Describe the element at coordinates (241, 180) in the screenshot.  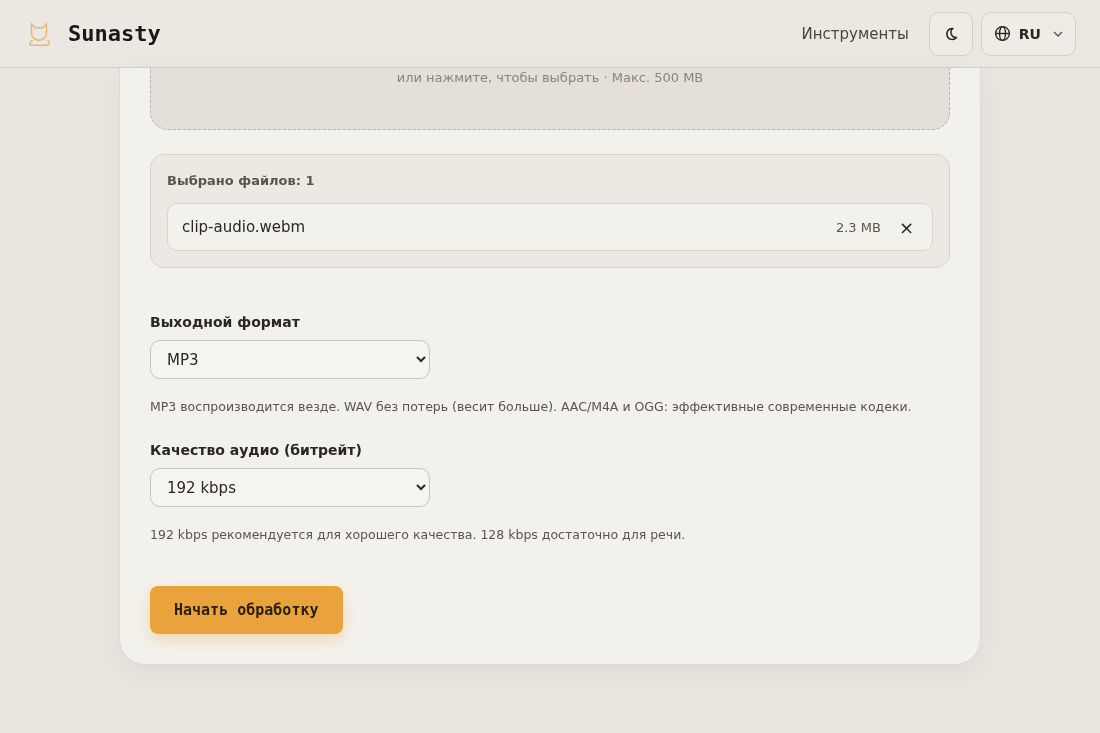
I see `files-count-label: Выбрано файлов: 1` at that location.